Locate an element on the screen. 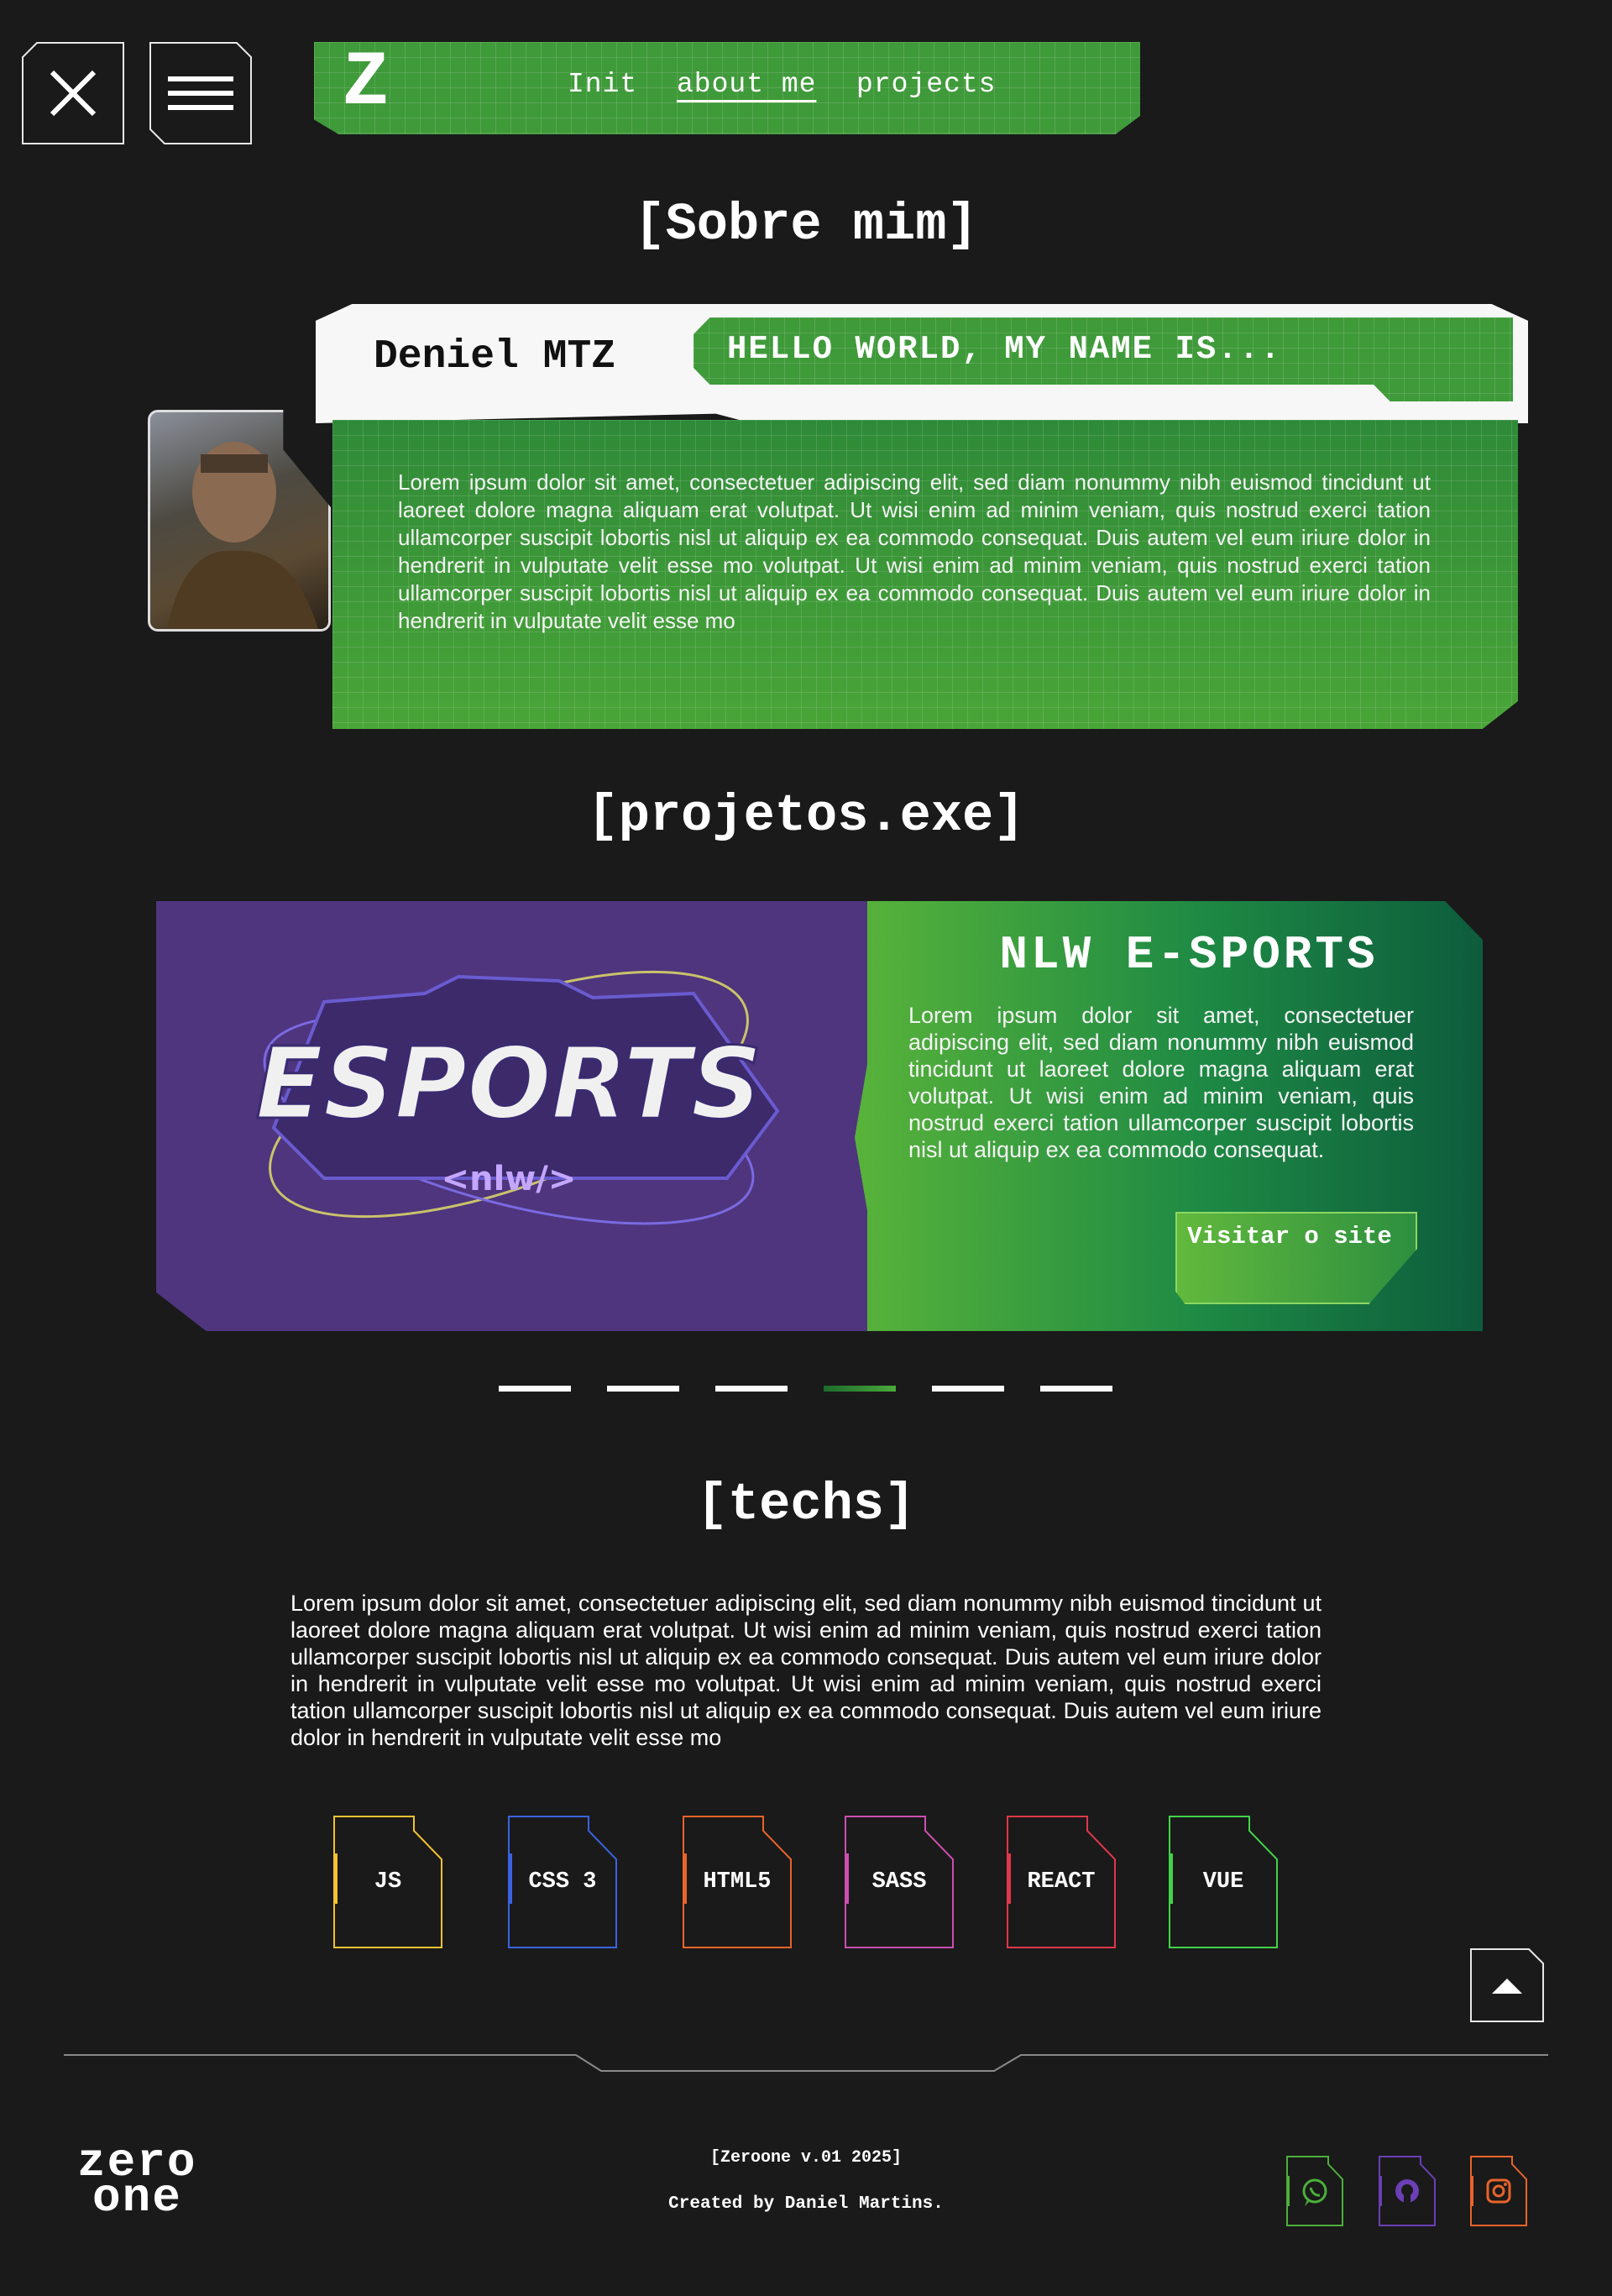 The image size is (1612, 2296). tech-card-react: REACT is located at coordinates (1061, 1882).